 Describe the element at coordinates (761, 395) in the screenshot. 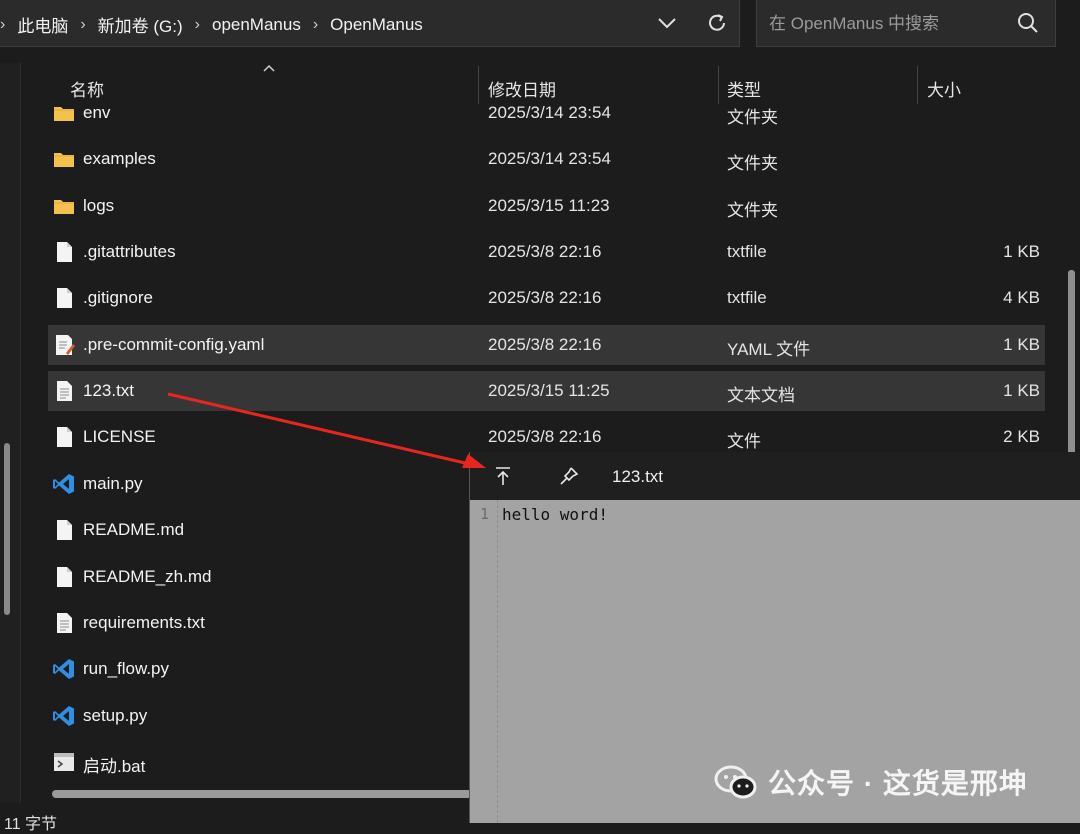

I see `file-type: 文本文档` at that location.